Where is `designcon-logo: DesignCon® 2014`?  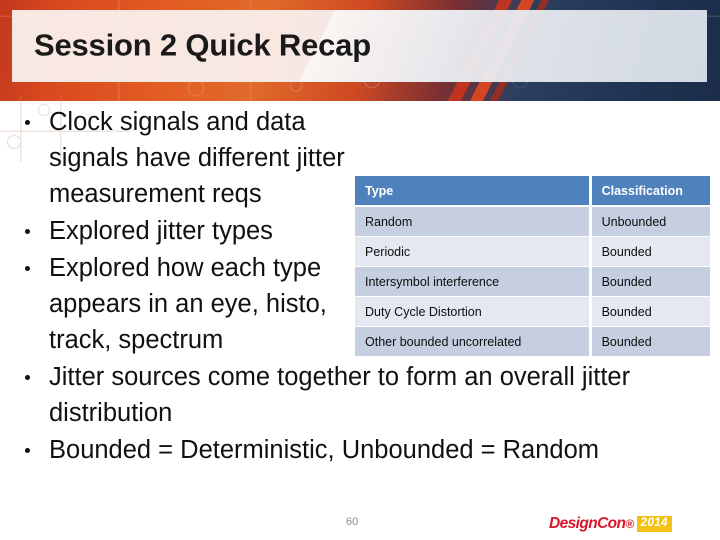 designcon-logo: DesignCon® 2014 is located at coordinates (610, 524).